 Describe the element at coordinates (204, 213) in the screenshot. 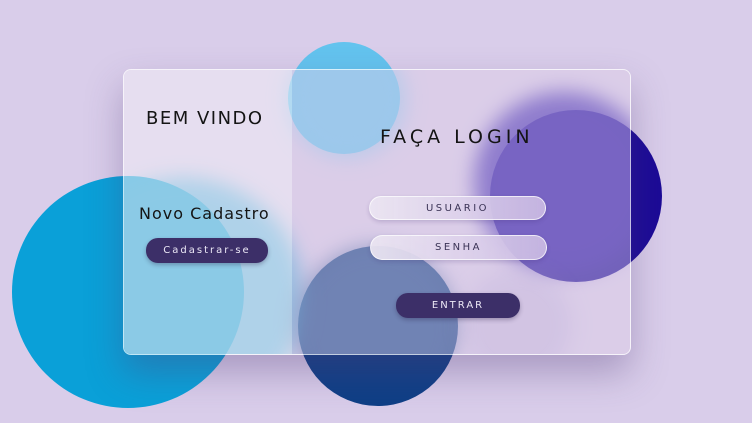

I see `new-account-heading: Novo Cadastro` at that location.